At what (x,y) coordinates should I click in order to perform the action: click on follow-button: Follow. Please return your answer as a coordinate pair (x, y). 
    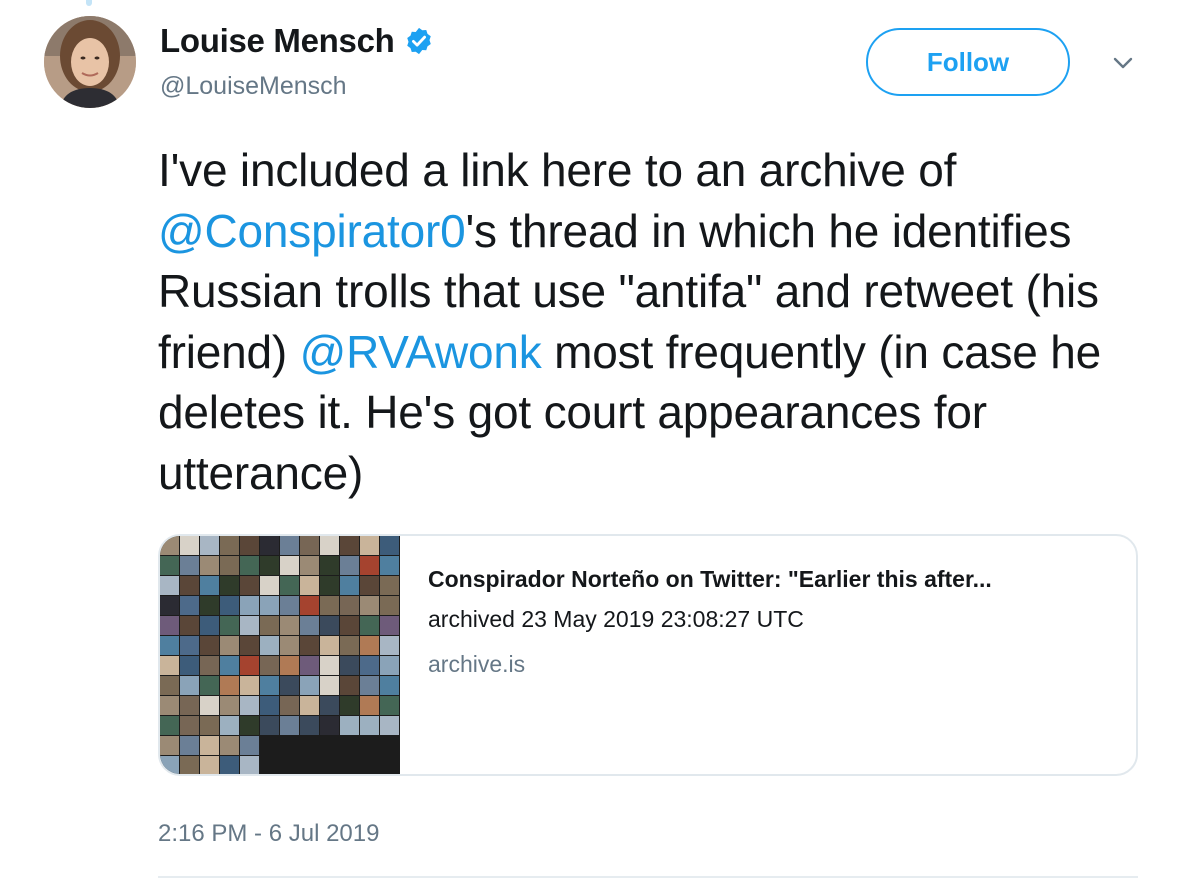
    Looking at the image, I should click on (968, 62).